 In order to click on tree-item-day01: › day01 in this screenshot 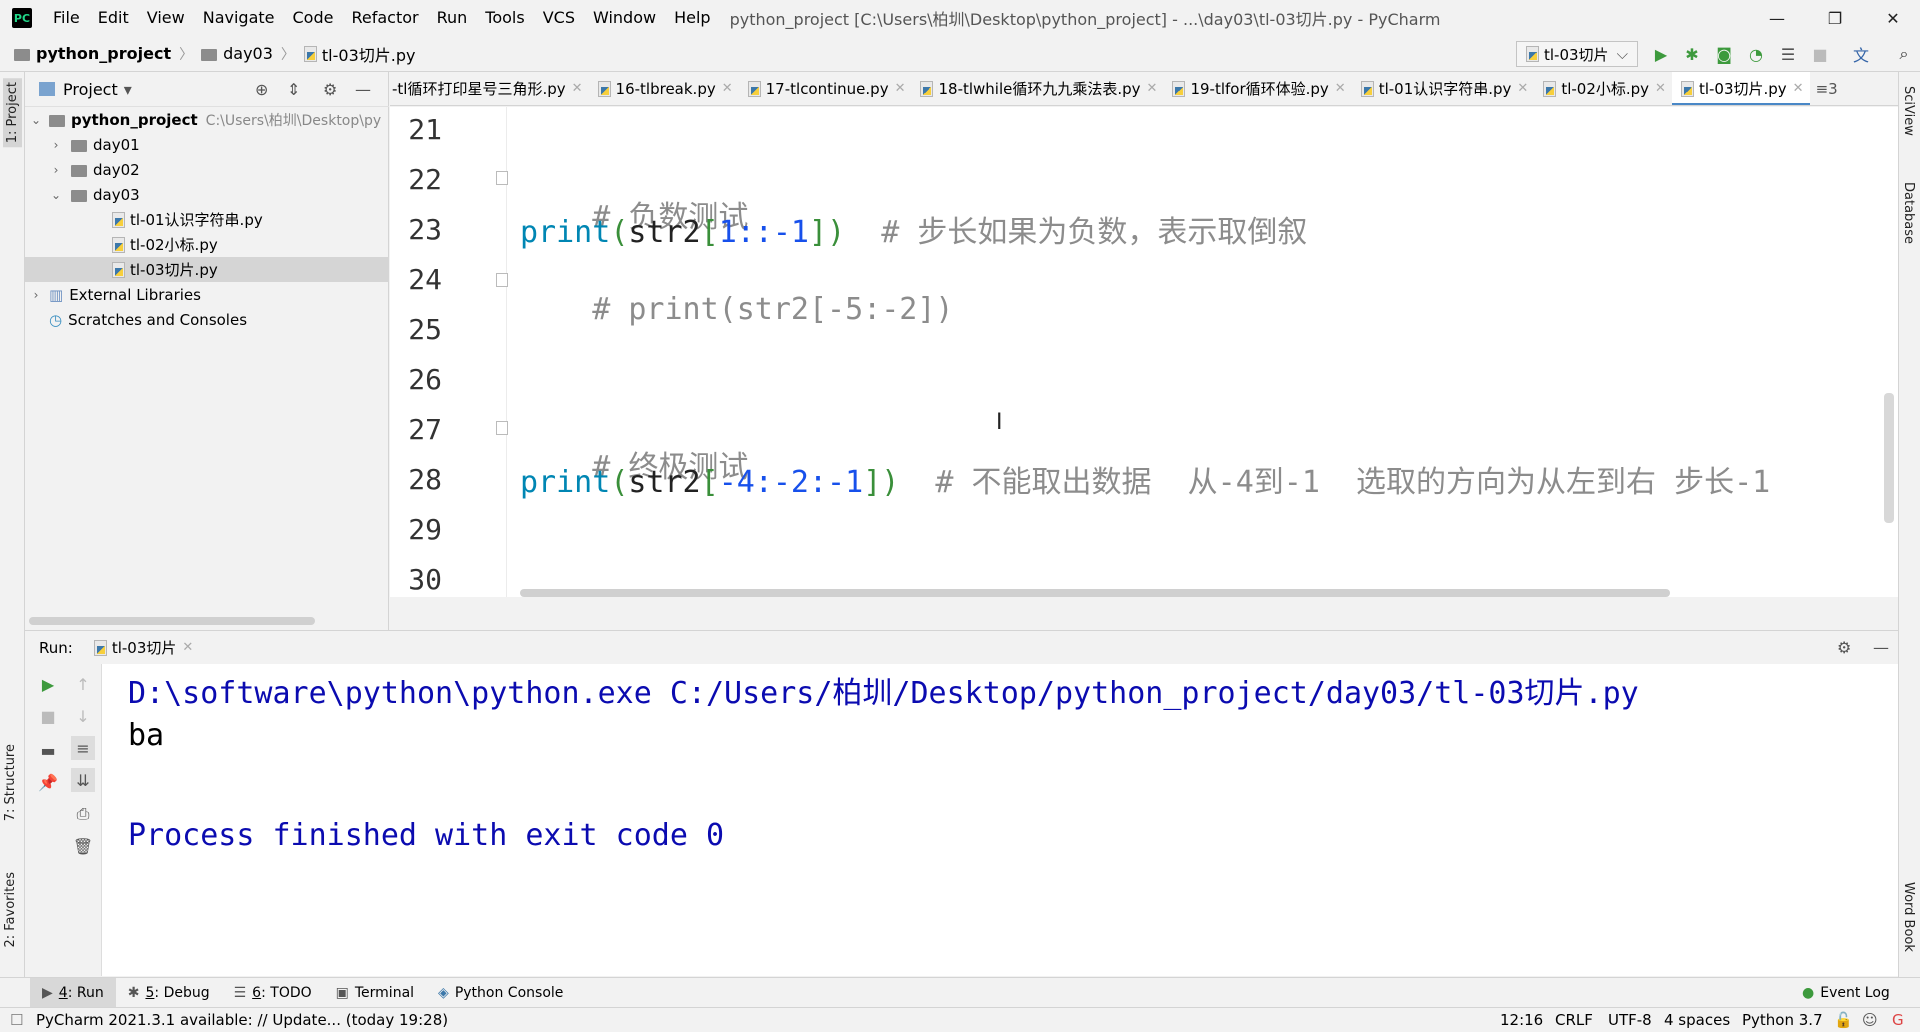, I will do `click(207, 144)`.